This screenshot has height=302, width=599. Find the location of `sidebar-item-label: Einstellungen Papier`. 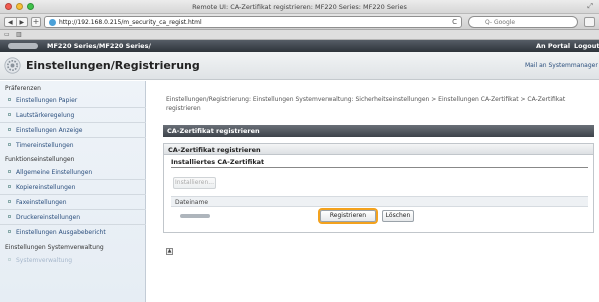

sidebar-item-label: Einstellungen Papier is located at coordinates (47, 100).